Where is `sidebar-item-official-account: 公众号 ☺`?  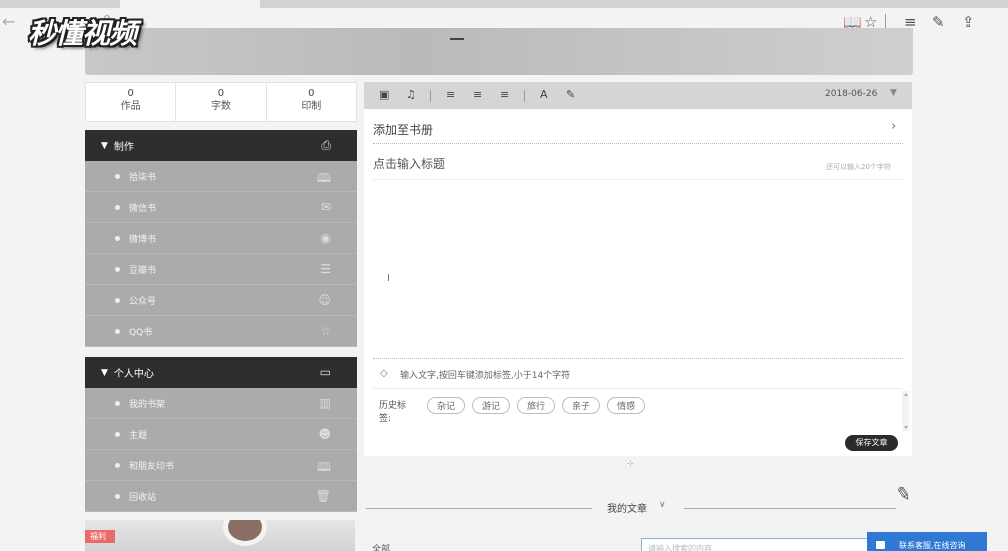
sidebar-item-official-account: 公众号 ☺ is located at coordinates (221, 300).